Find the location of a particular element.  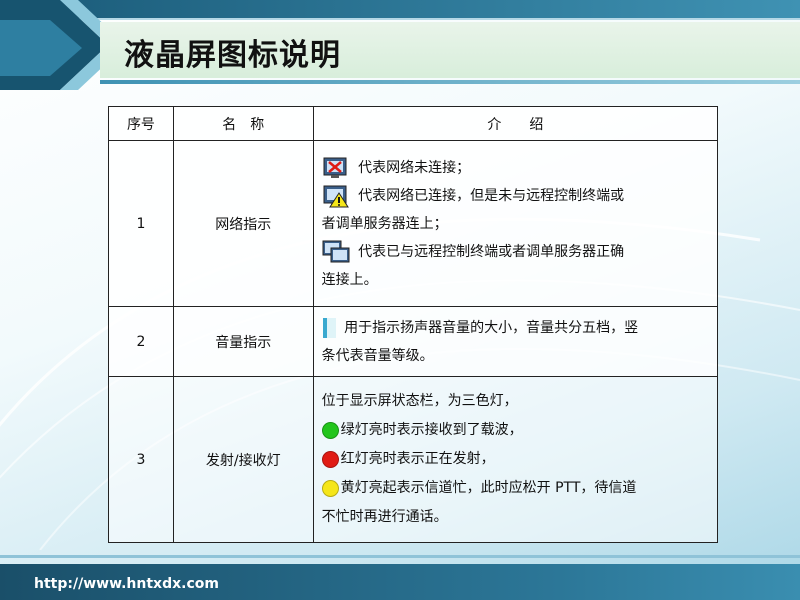

intro-line: 红灯亮时表示正在发射， is located at coordinates (515, 459).